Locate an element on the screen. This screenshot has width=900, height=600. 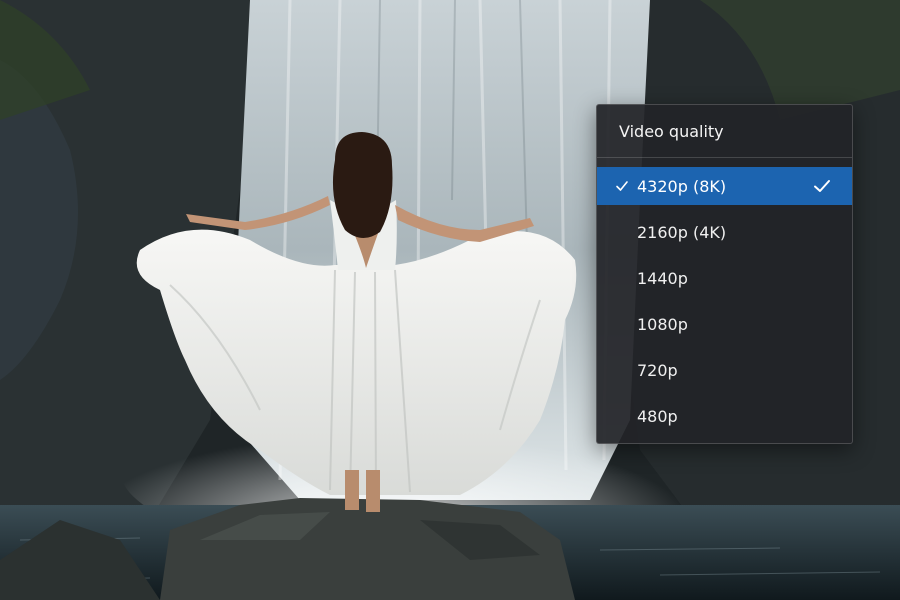
quality-option-label: 480p is located at coordinates (657, 416).